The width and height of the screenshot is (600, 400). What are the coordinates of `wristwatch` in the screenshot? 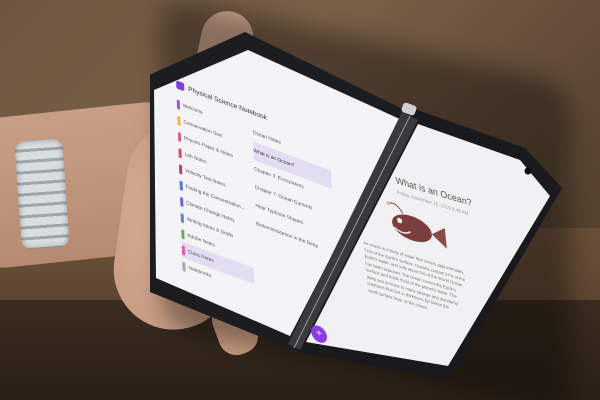 It's located at (42, 194).